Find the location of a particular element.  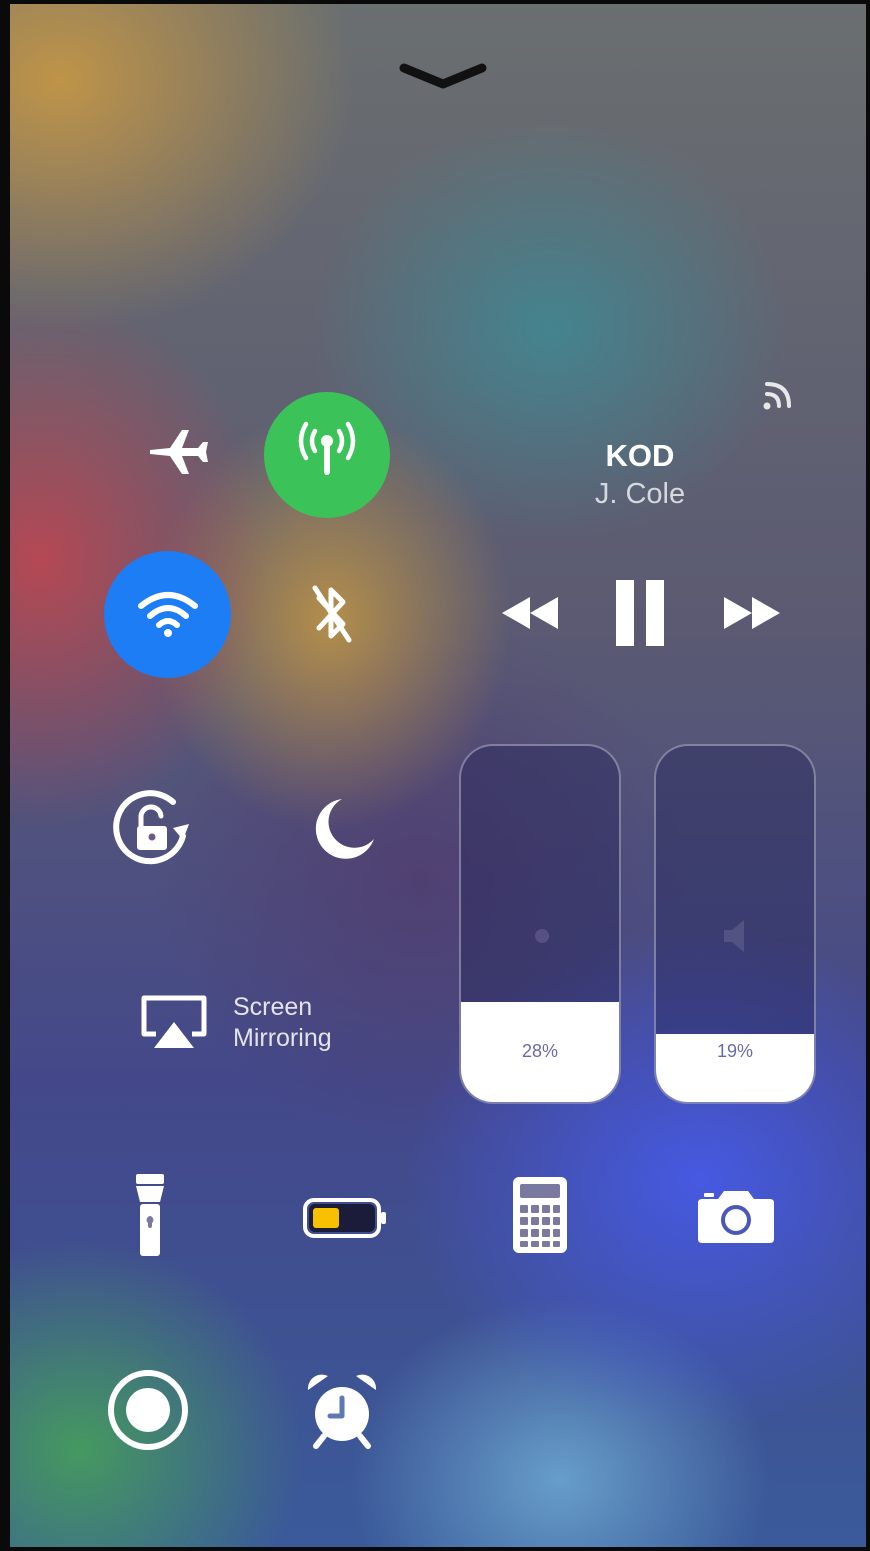

screen-mirroring-label: Screen Mirroring is located at coordinates (282, 1023).